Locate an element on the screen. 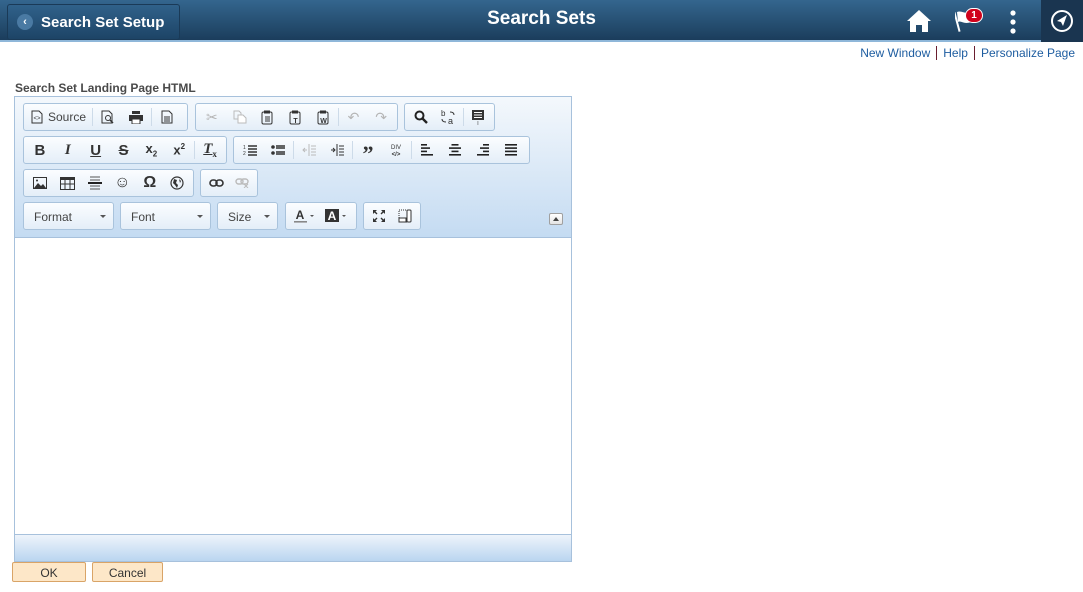 This screenshot has height=592, width=1083. table-icon is located at coordinates (67, 183).